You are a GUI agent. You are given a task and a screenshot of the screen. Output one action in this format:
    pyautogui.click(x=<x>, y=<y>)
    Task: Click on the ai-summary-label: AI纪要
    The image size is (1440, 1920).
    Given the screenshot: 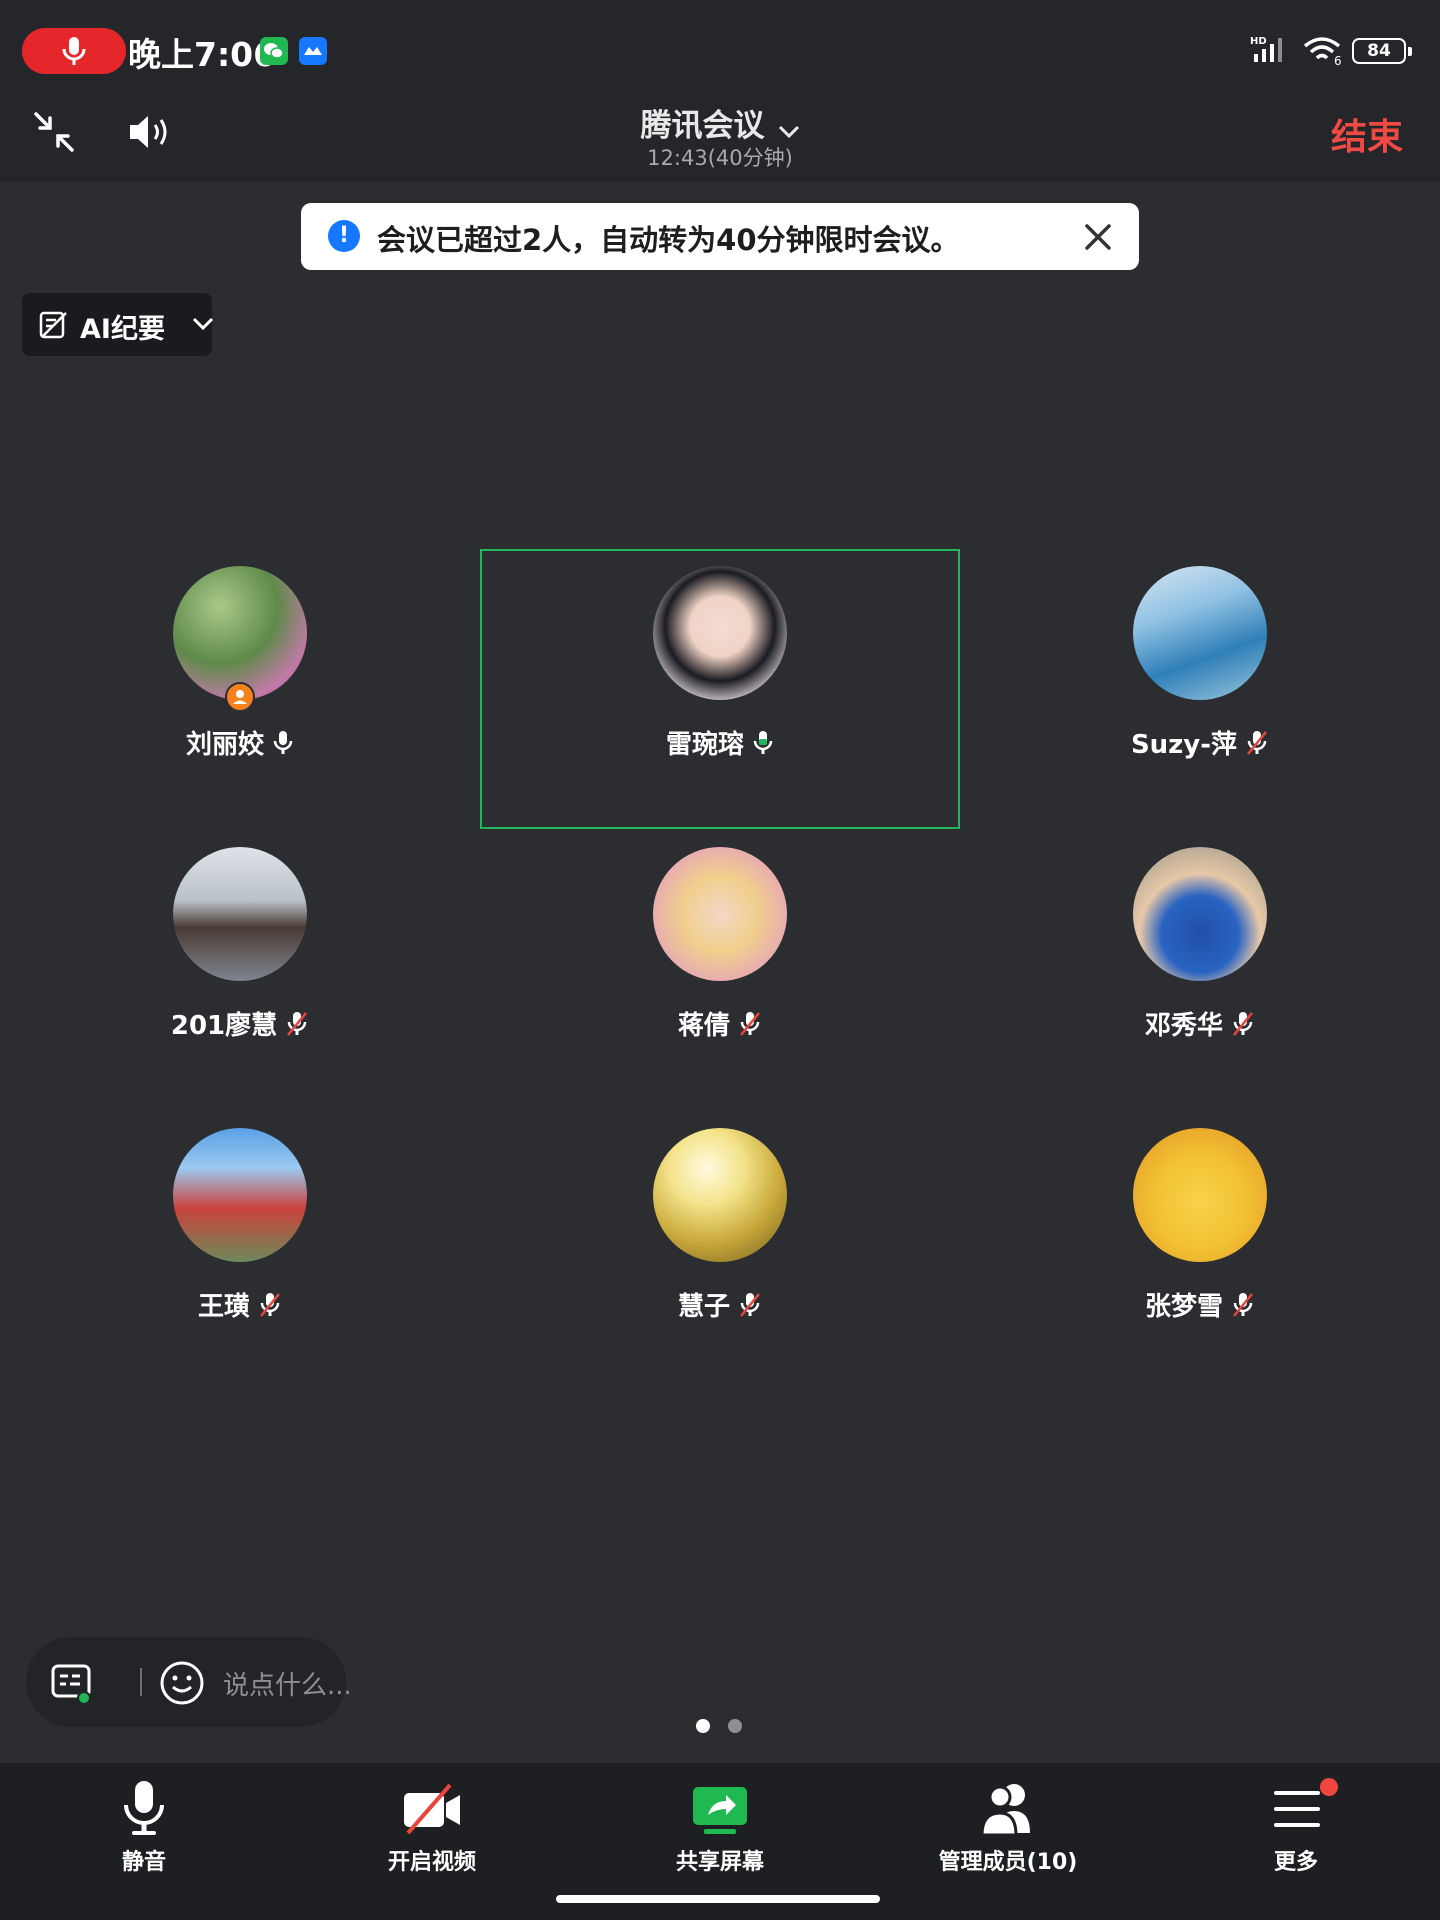 What is the action you would take?
    pyautogui.click(x=122, y=329)
    